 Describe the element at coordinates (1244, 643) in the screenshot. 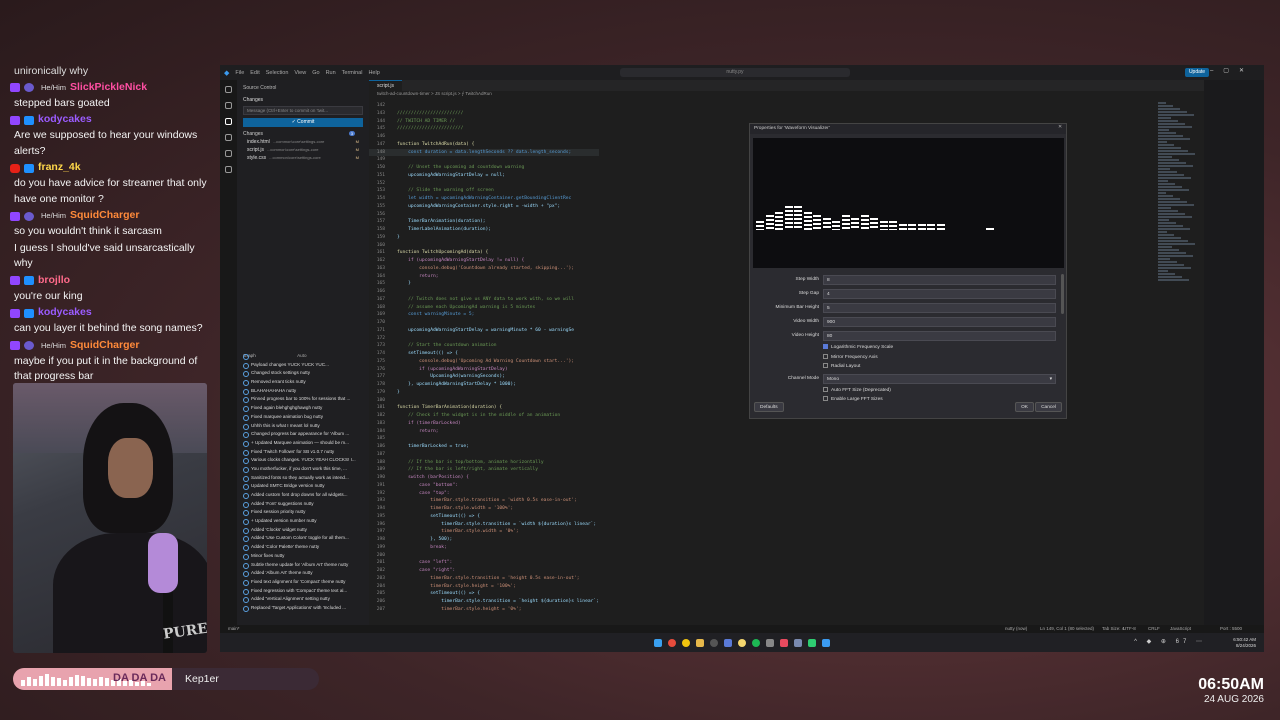

I see `tray-clock: 6:50:42 AM 8/24/2026` at that location.